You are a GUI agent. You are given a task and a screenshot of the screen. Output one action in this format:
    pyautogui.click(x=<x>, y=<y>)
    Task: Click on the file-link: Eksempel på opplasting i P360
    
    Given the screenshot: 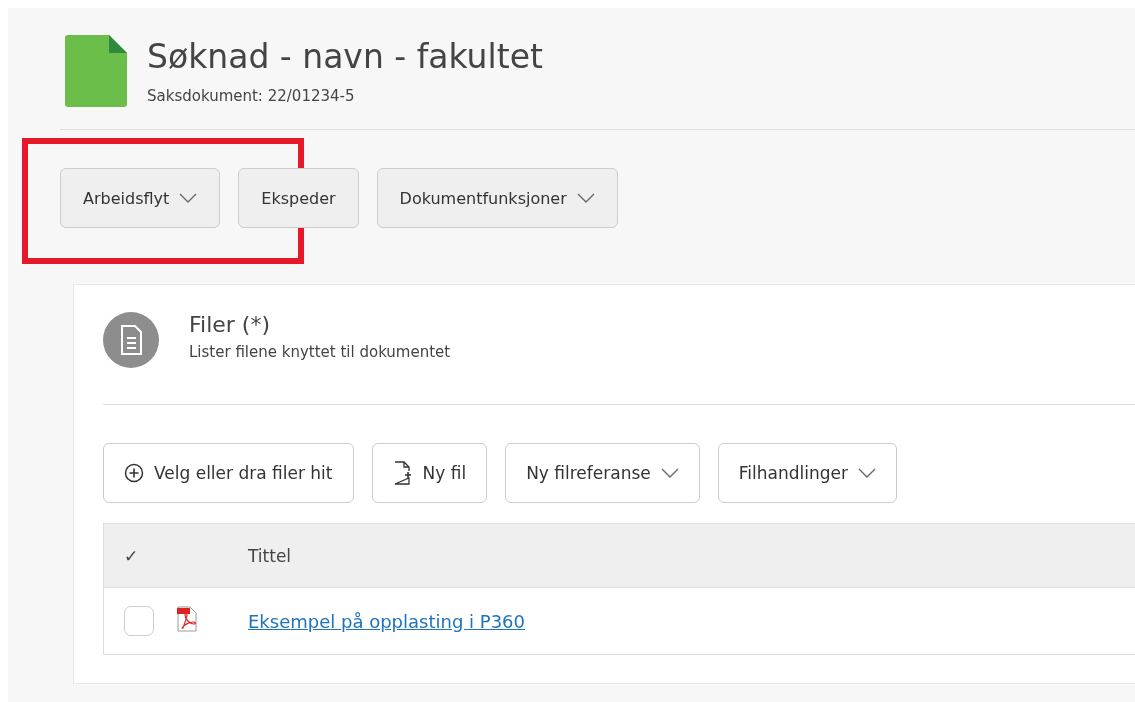 What is the action you would take?
    pyautogui.click(x=386, y=621)
    